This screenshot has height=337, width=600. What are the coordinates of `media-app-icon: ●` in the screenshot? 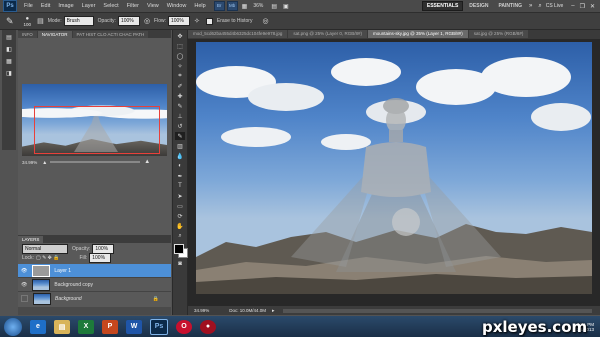 It's located at (208, 326).